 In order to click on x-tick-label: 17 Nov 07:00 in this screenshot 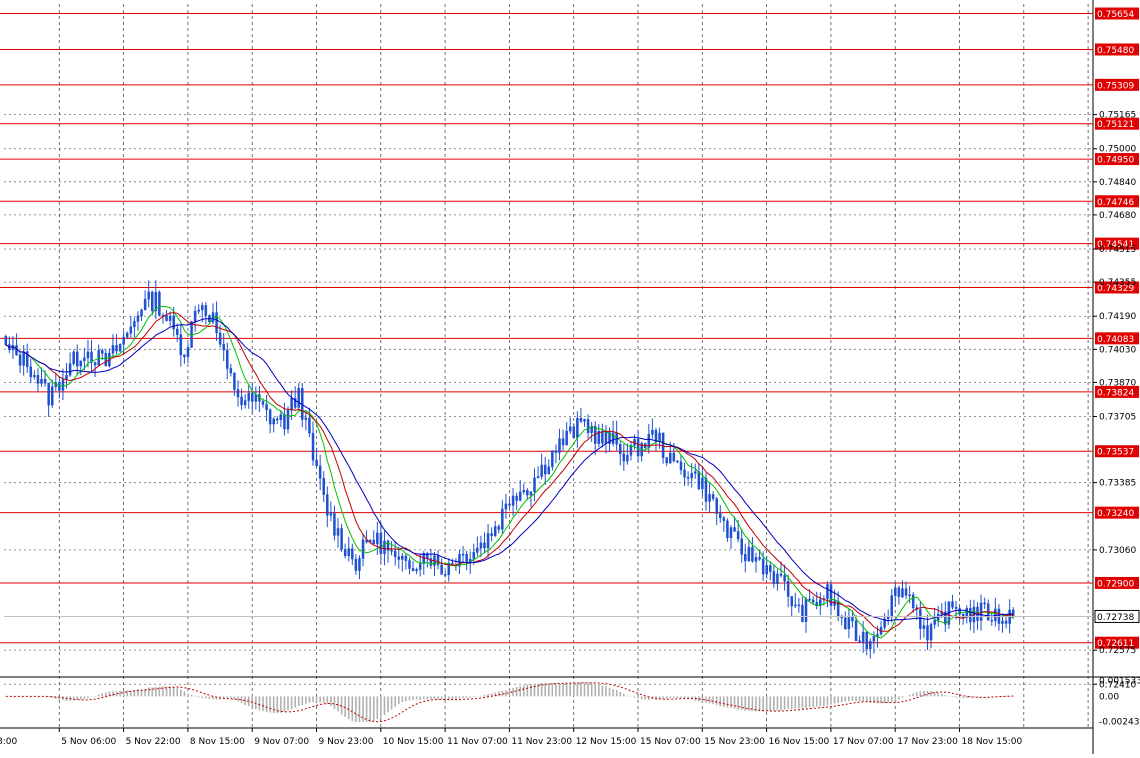, I will do `click(863, 742)`.